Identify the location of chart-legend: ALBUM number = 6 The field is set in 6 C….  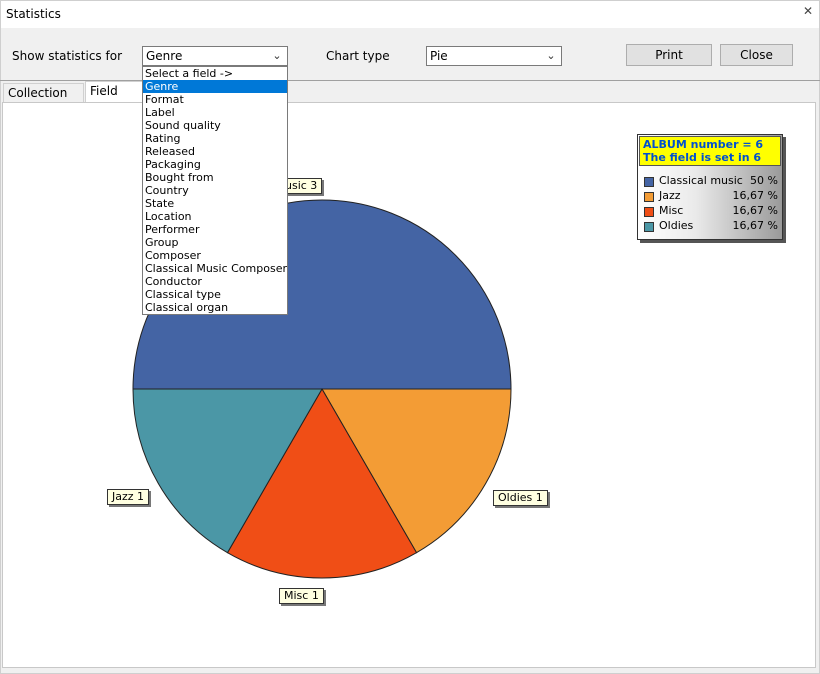
(710, 187).